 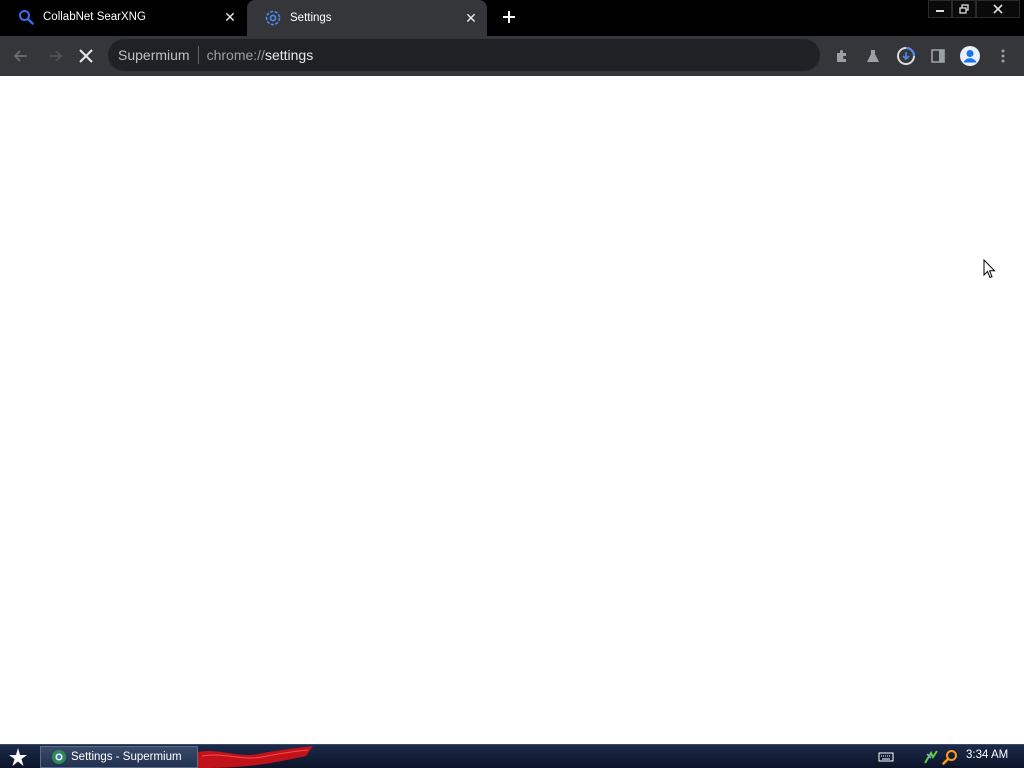 I want to click on tab-collabnet-searxng: CollabNet SearXNG ✕, so click(x=123, y=17).